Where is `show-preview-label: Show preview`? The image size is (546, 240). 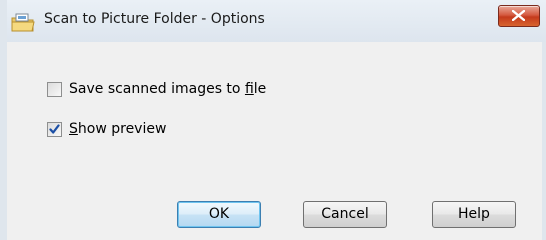 show-preview-label: Show preview is located at coordinates (117, 129).